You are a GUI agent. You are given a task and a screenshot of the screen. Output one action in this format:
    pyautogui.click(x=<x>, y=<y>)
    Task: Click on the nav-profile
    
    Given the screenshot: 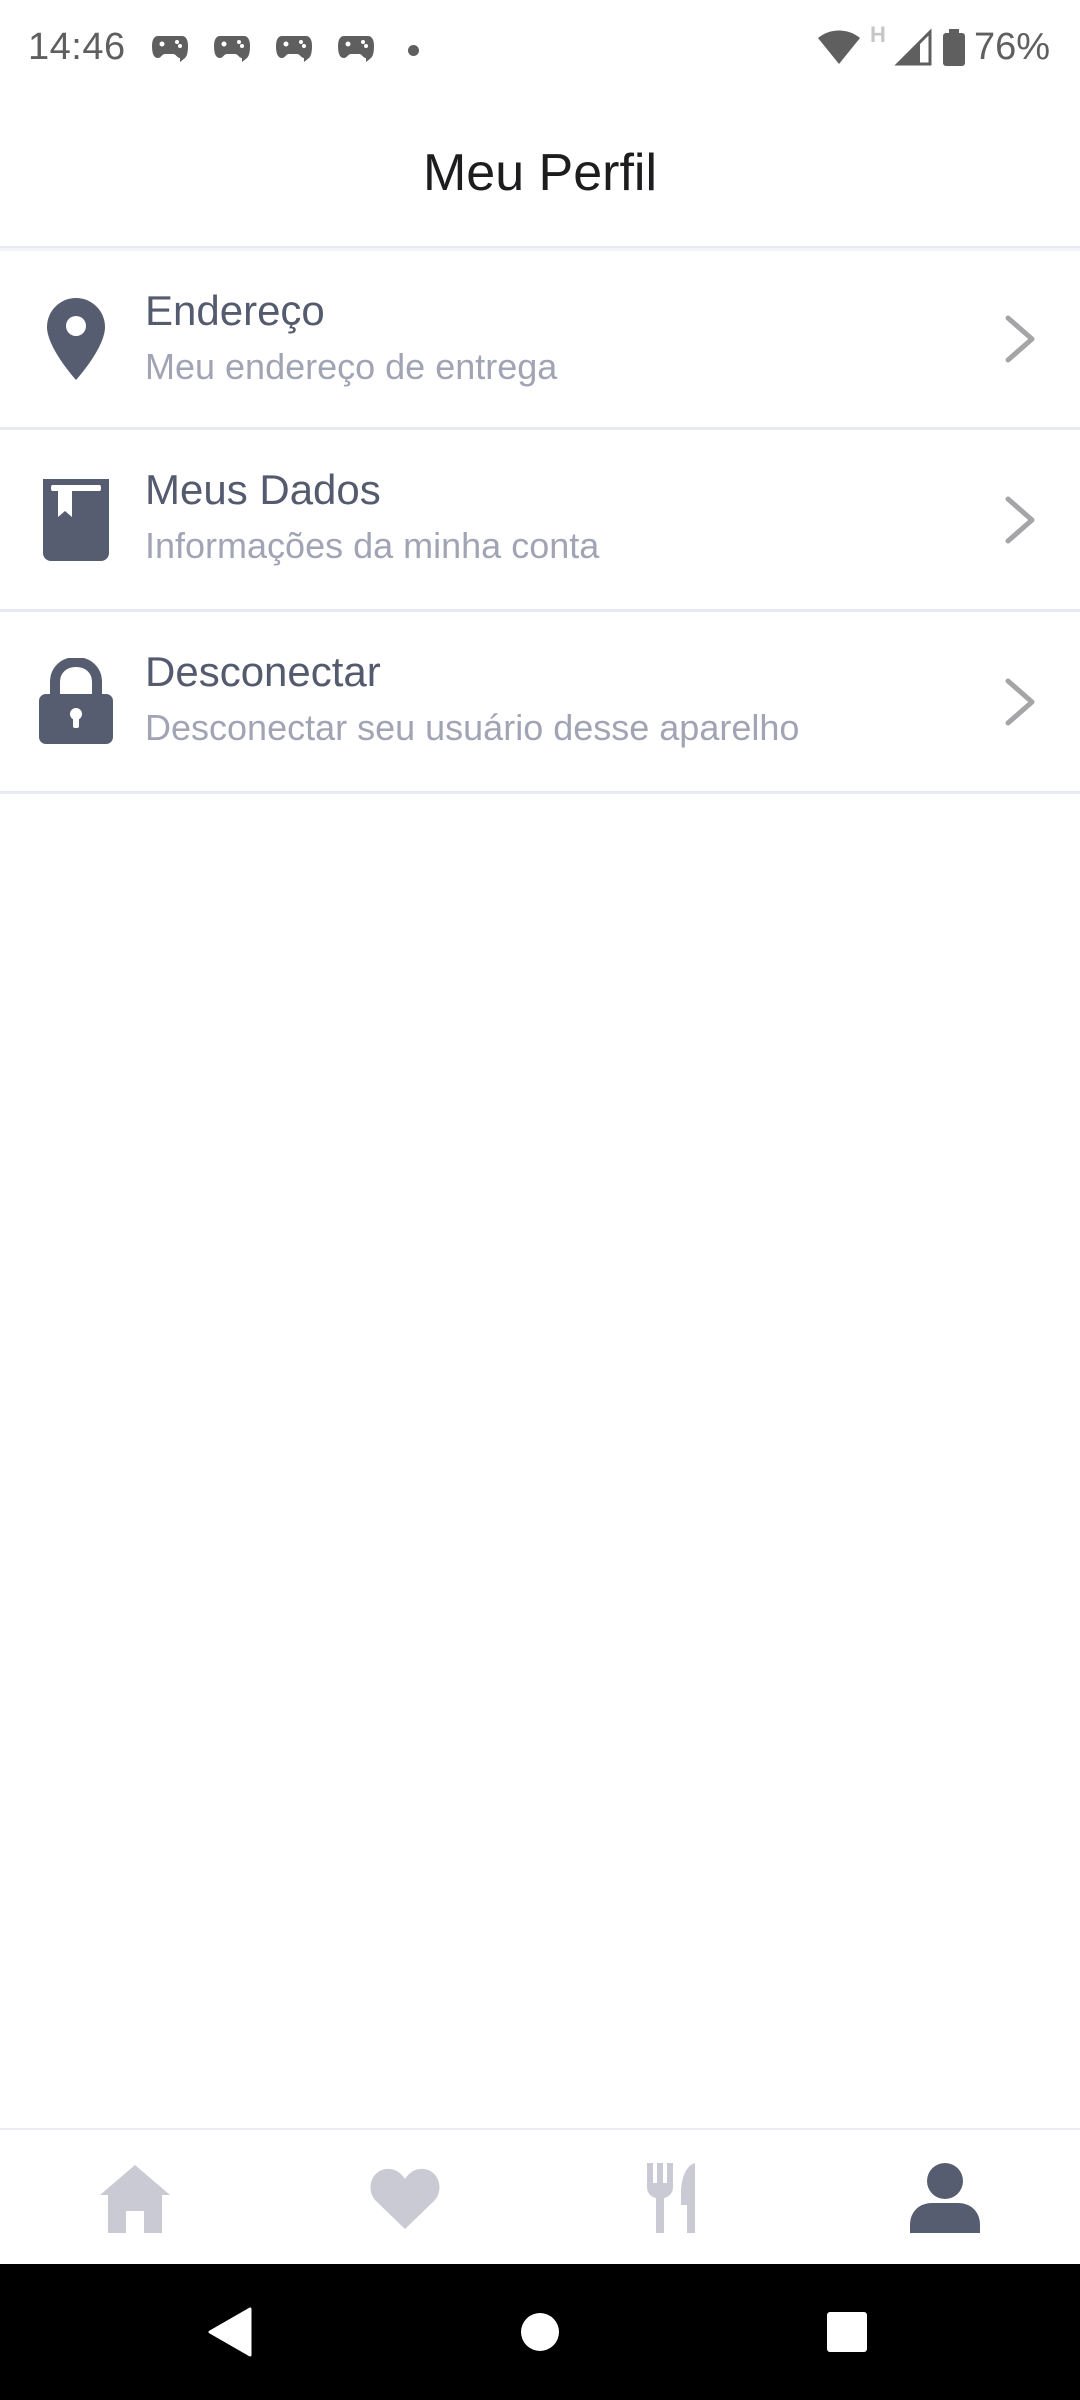 What is the action you would take?
    pyautogui.click(x=945, y=2198)
    